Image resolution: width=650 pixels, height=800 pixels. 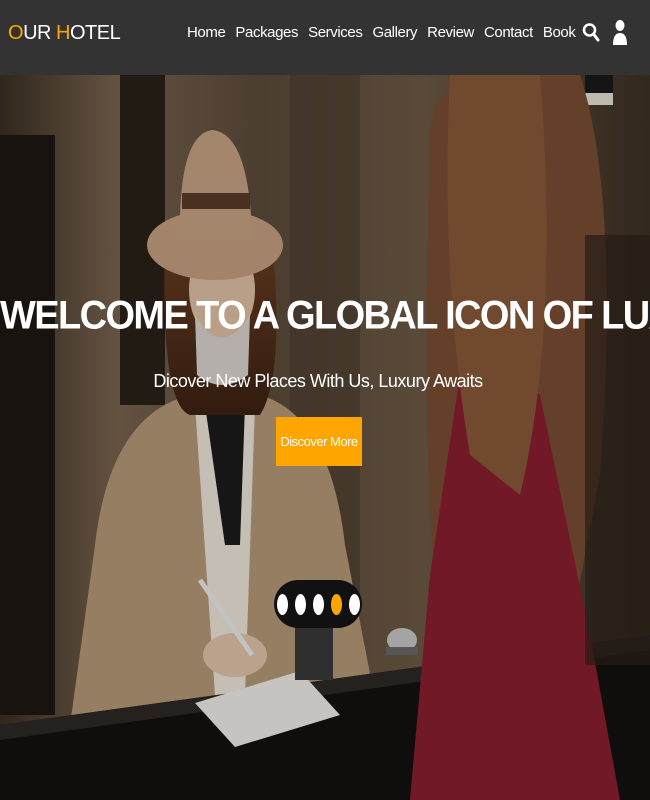 I want to click on nav-book: Book, so click(x=559, y=32).